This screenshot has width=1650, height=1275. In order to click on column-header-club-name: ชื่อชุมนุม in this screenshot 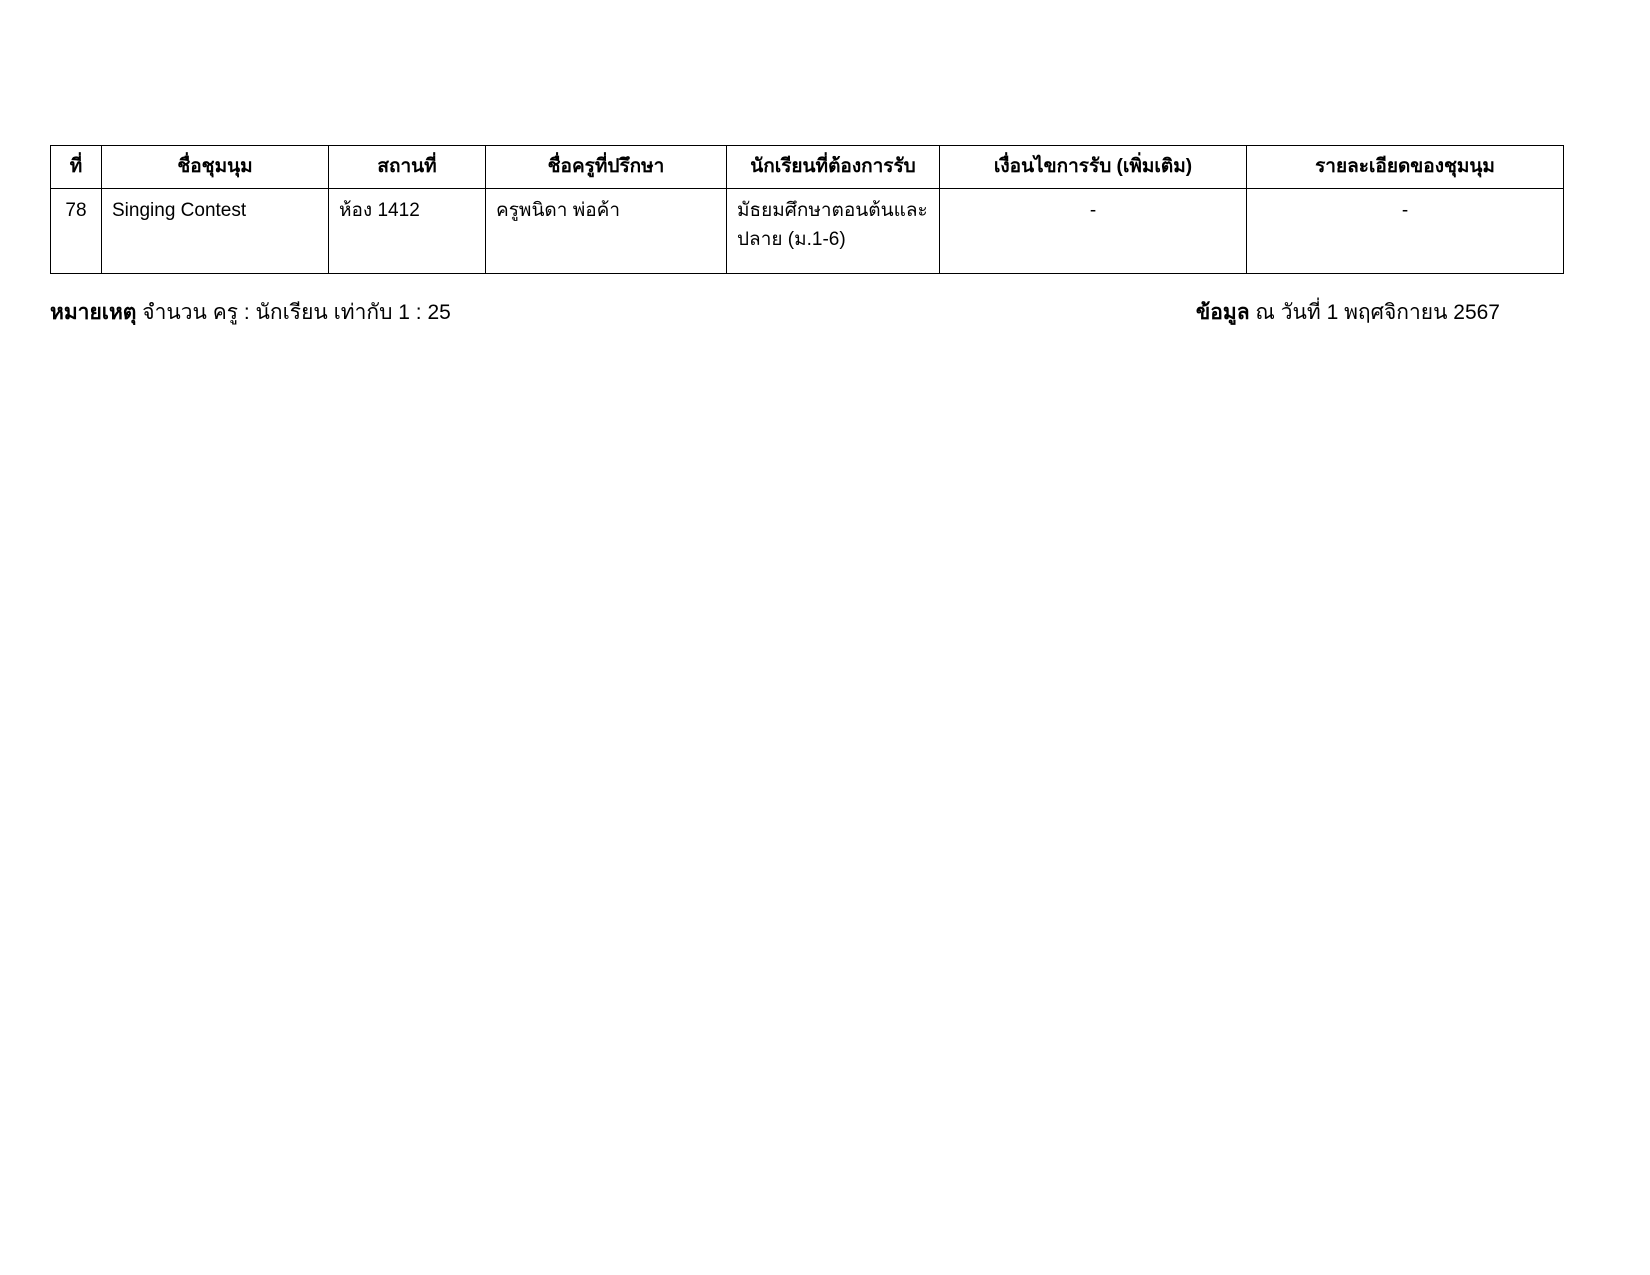, I will do `click(215, 167)`.